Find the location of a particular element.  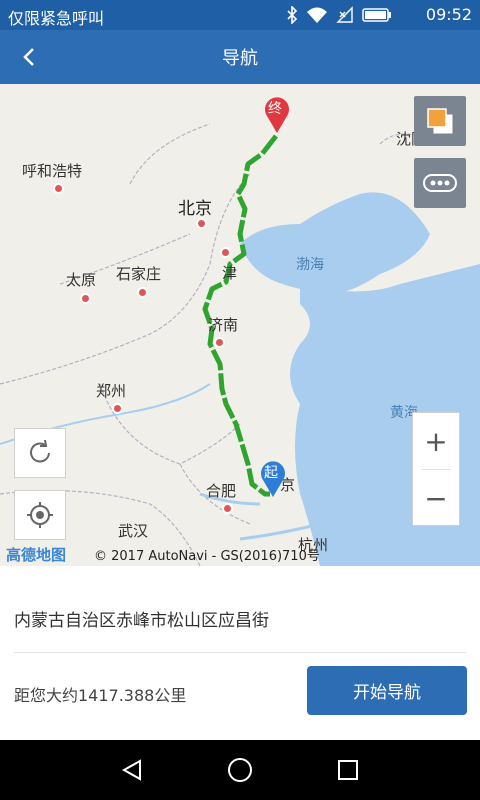

start-marker: 起 is located at coordinates (273, 478).